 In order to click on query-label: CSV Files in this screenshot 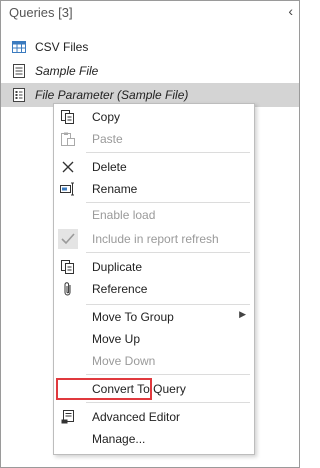, I will do `click(62, 47)`.